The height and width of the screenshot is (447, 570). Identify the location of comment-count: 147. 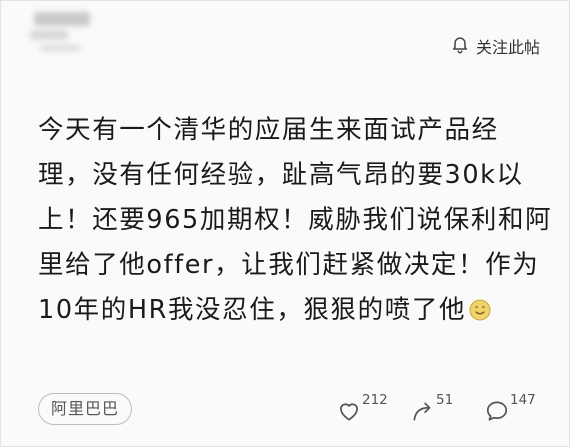
(523, 400).